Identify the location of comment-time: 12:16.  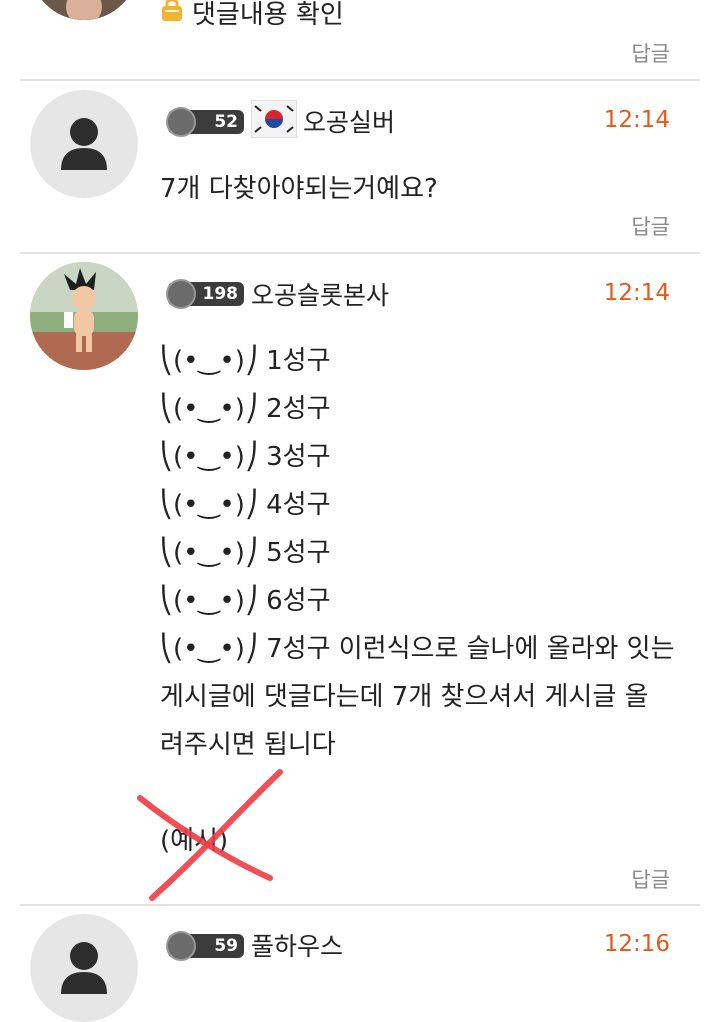
(636, 944).